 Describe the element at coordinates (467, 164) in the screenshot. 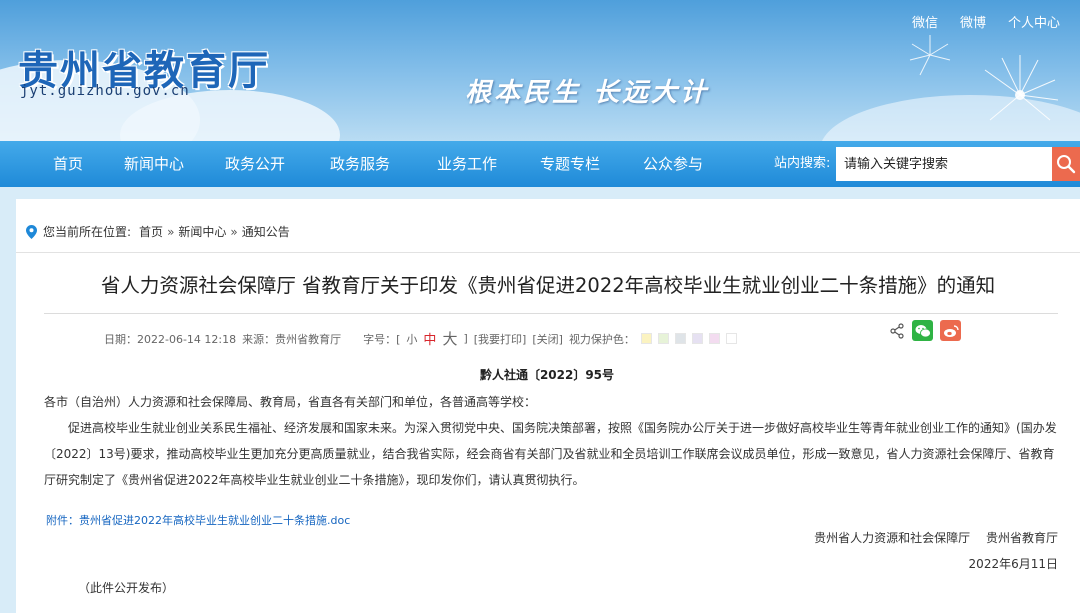

I see `nav-item-business: 业务工作` at that location.